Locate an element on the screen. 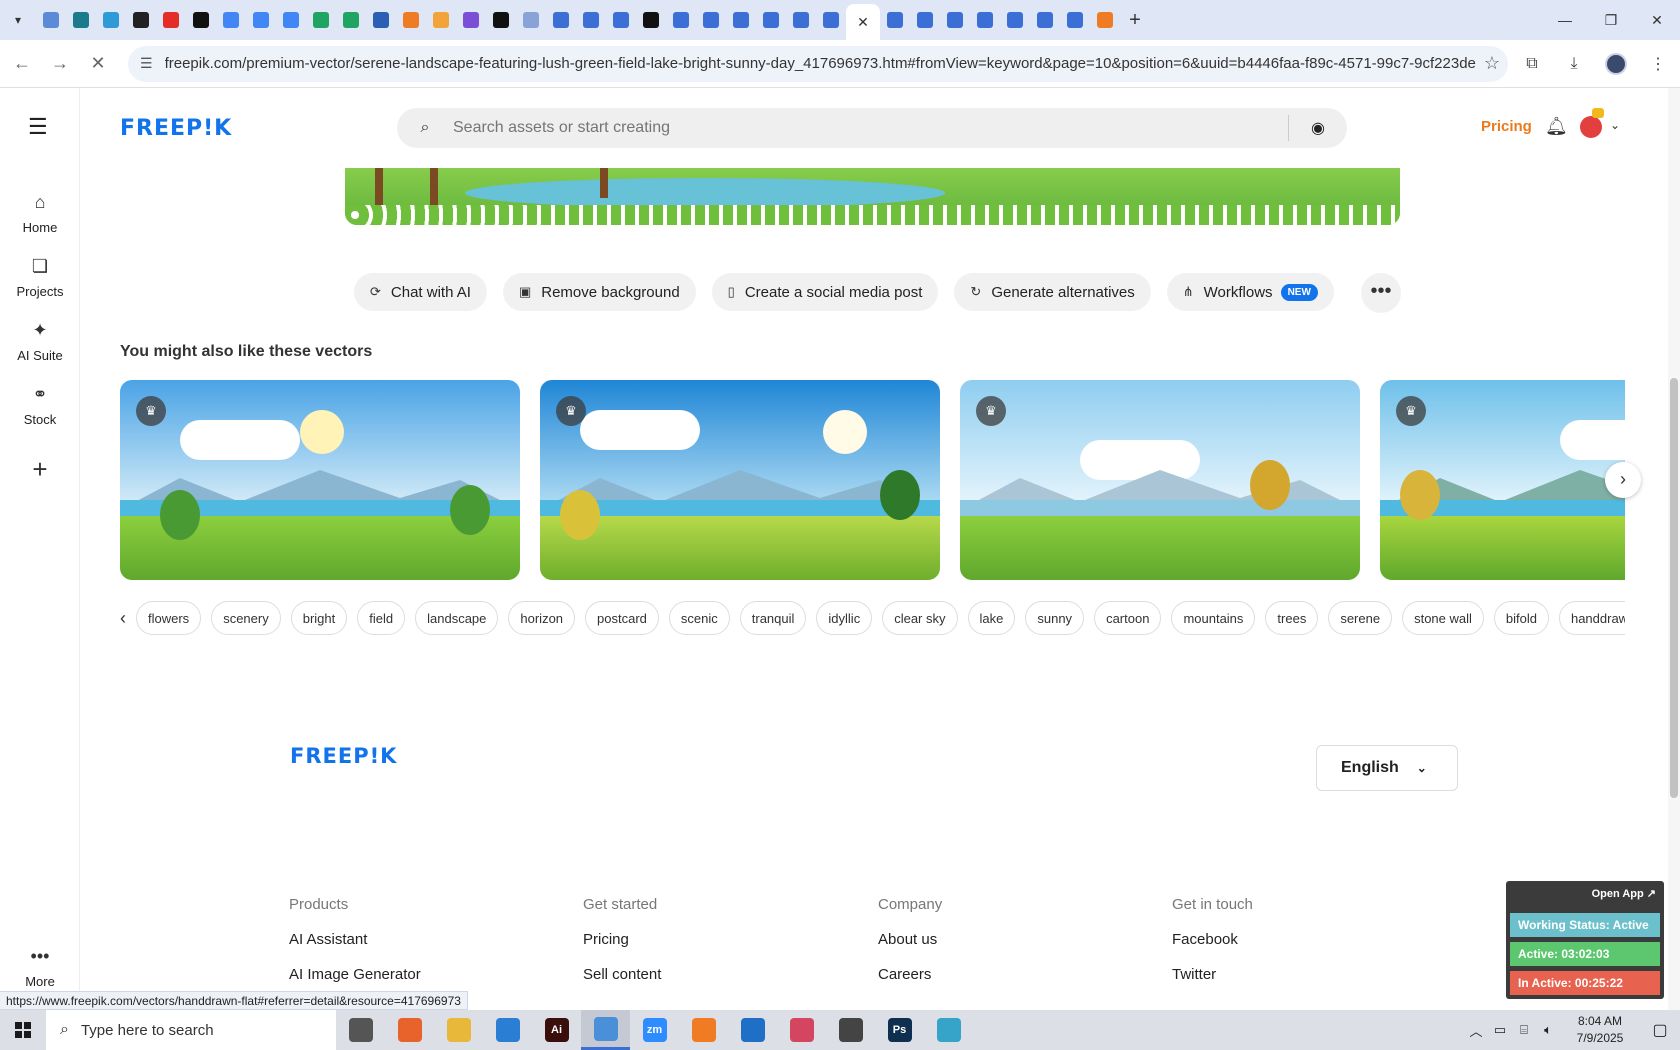 The width and height of the screenshot is (1680, 1050). open-app-link: Open App ↗ is located at coordinates (1624, 893).